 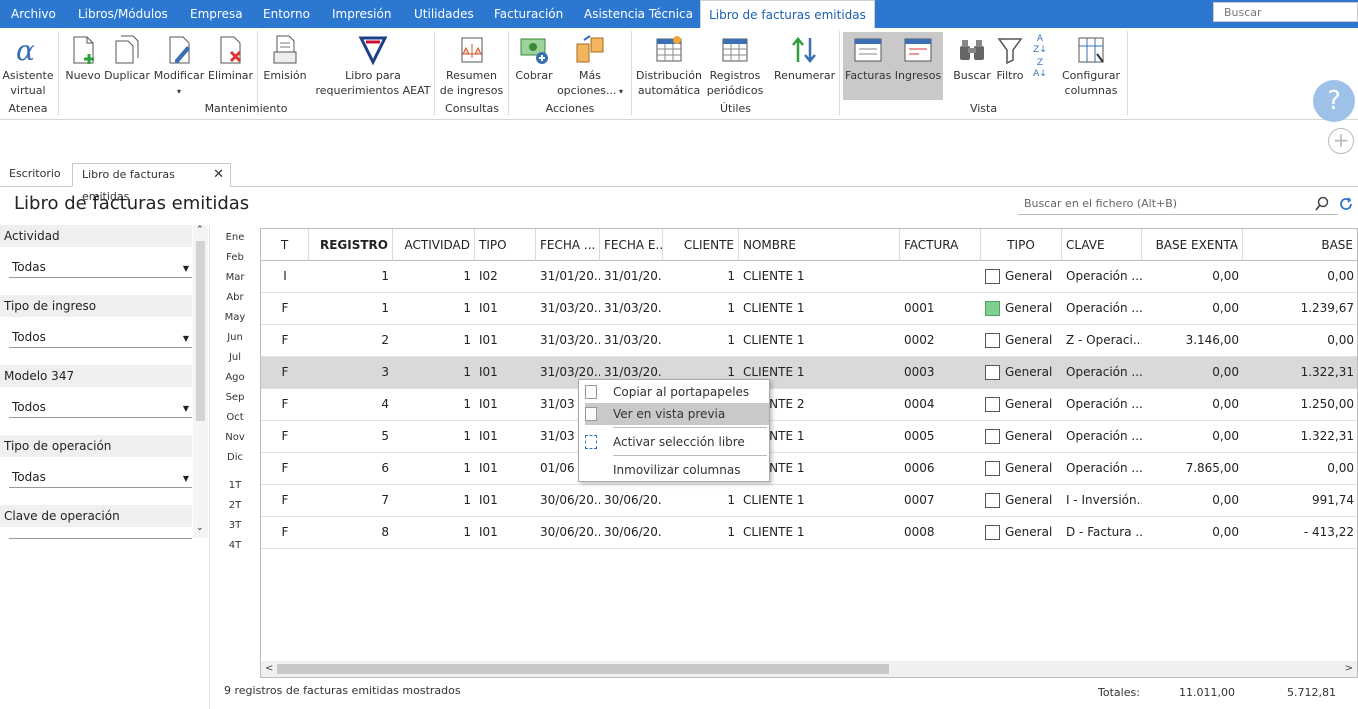 What do you see at coordinates (269, 669) in the screenshot?
I see `scroll-left-icon: <` at bounding box center [269, 669].